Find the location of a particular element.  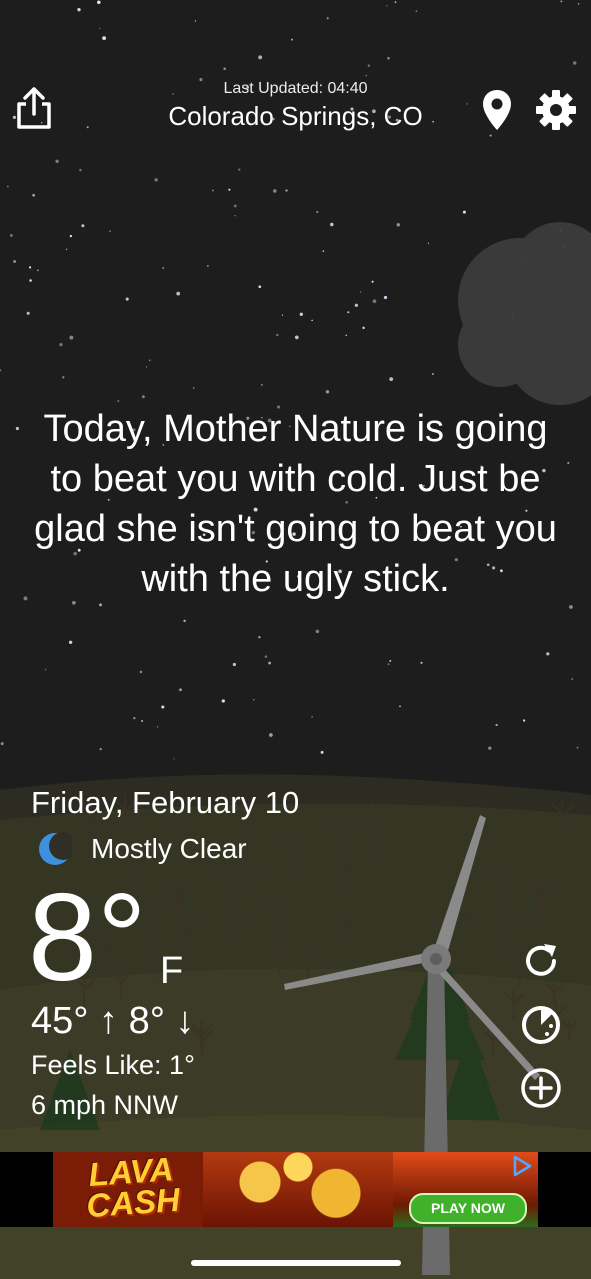

ad-banner: LAVA CASH PLAY NOW is located at coordinates (295, 1189).